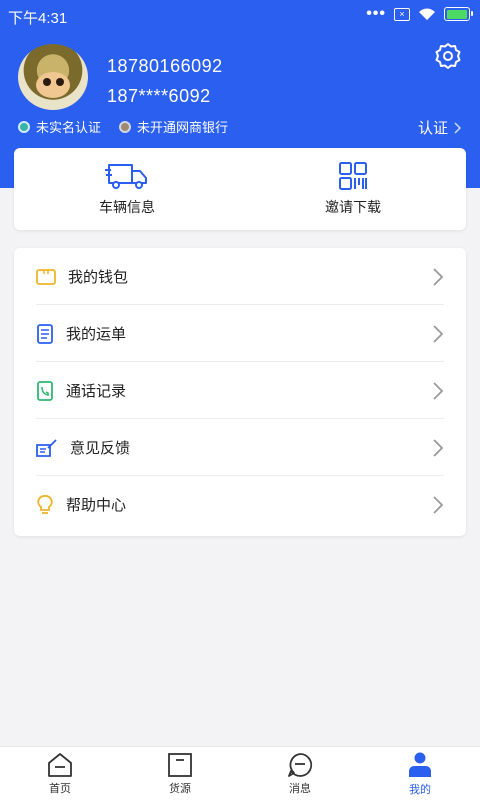  What do you see at coordinates (127, 207) in the screenshot?
I see `vehicle-info-label: 车辆信息` at bounding box center [127, 207].